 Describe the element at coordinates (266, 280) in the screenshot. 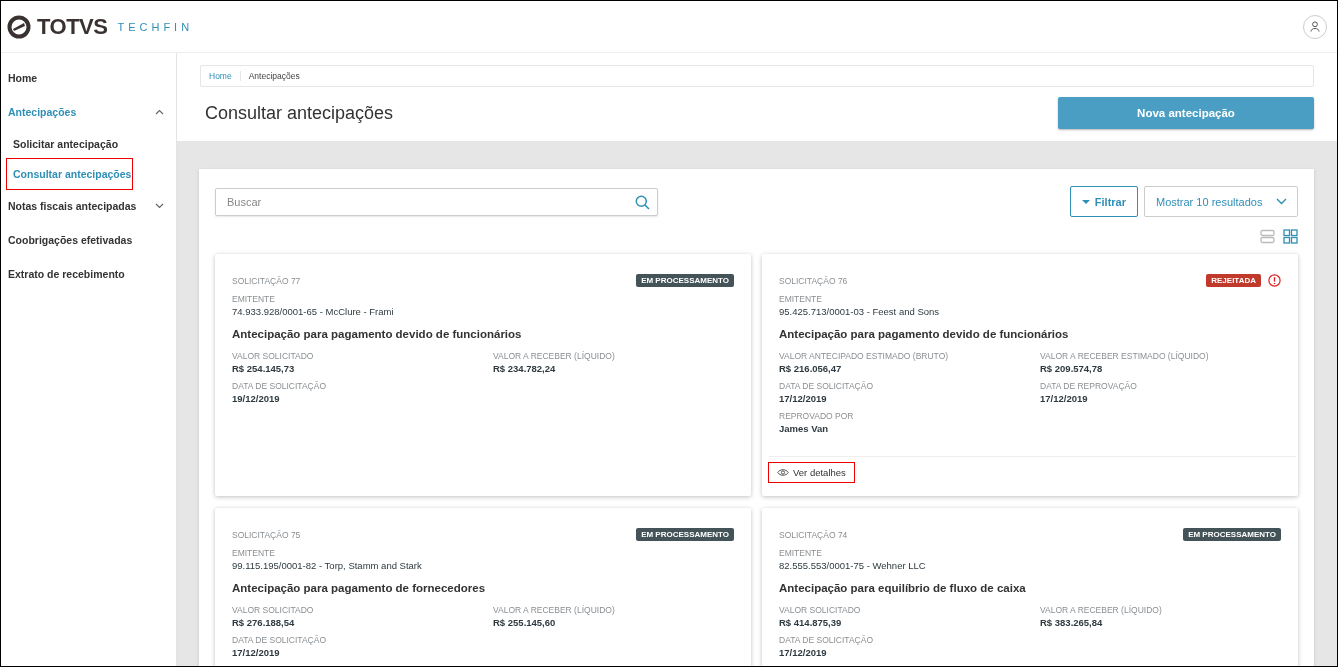

I see `card-title: SOLICITAÇÃO 77` at that location.